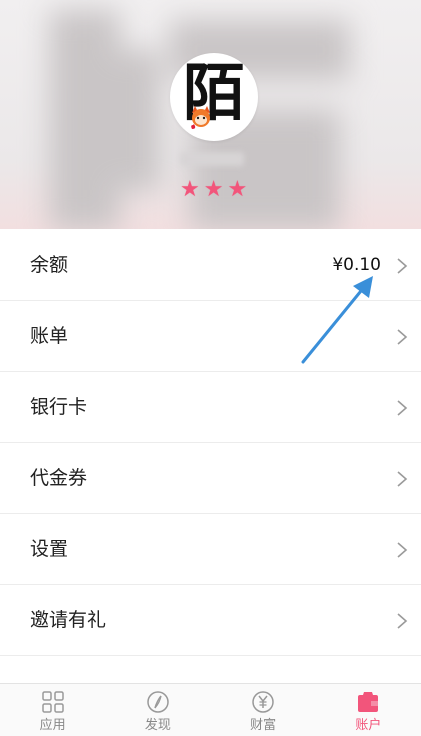 This screenshot has width=421, height=736. Describe the element at coordinates (210, 407) in the screenshot. I see `menu-item-bank-card: 银行卡` at that location.